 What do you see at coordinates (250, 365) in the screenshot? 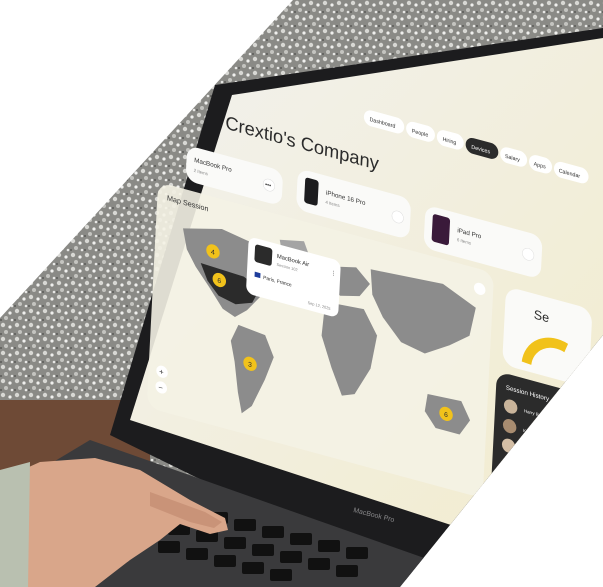
I see `marker-count: 3` at bounding box center [250, 365].